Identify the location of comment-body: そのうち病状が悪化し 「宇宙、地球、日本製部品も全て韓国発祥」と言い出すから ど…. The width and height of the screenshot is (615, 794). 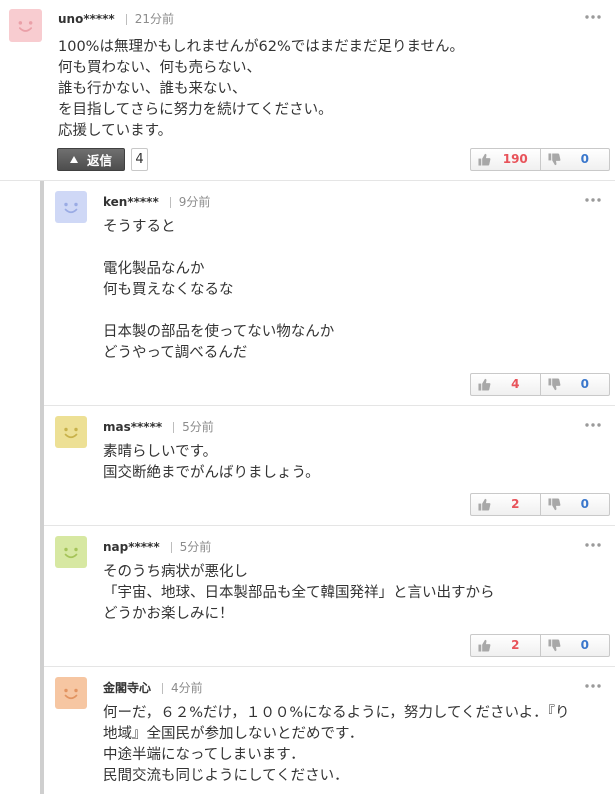
(356, 593).